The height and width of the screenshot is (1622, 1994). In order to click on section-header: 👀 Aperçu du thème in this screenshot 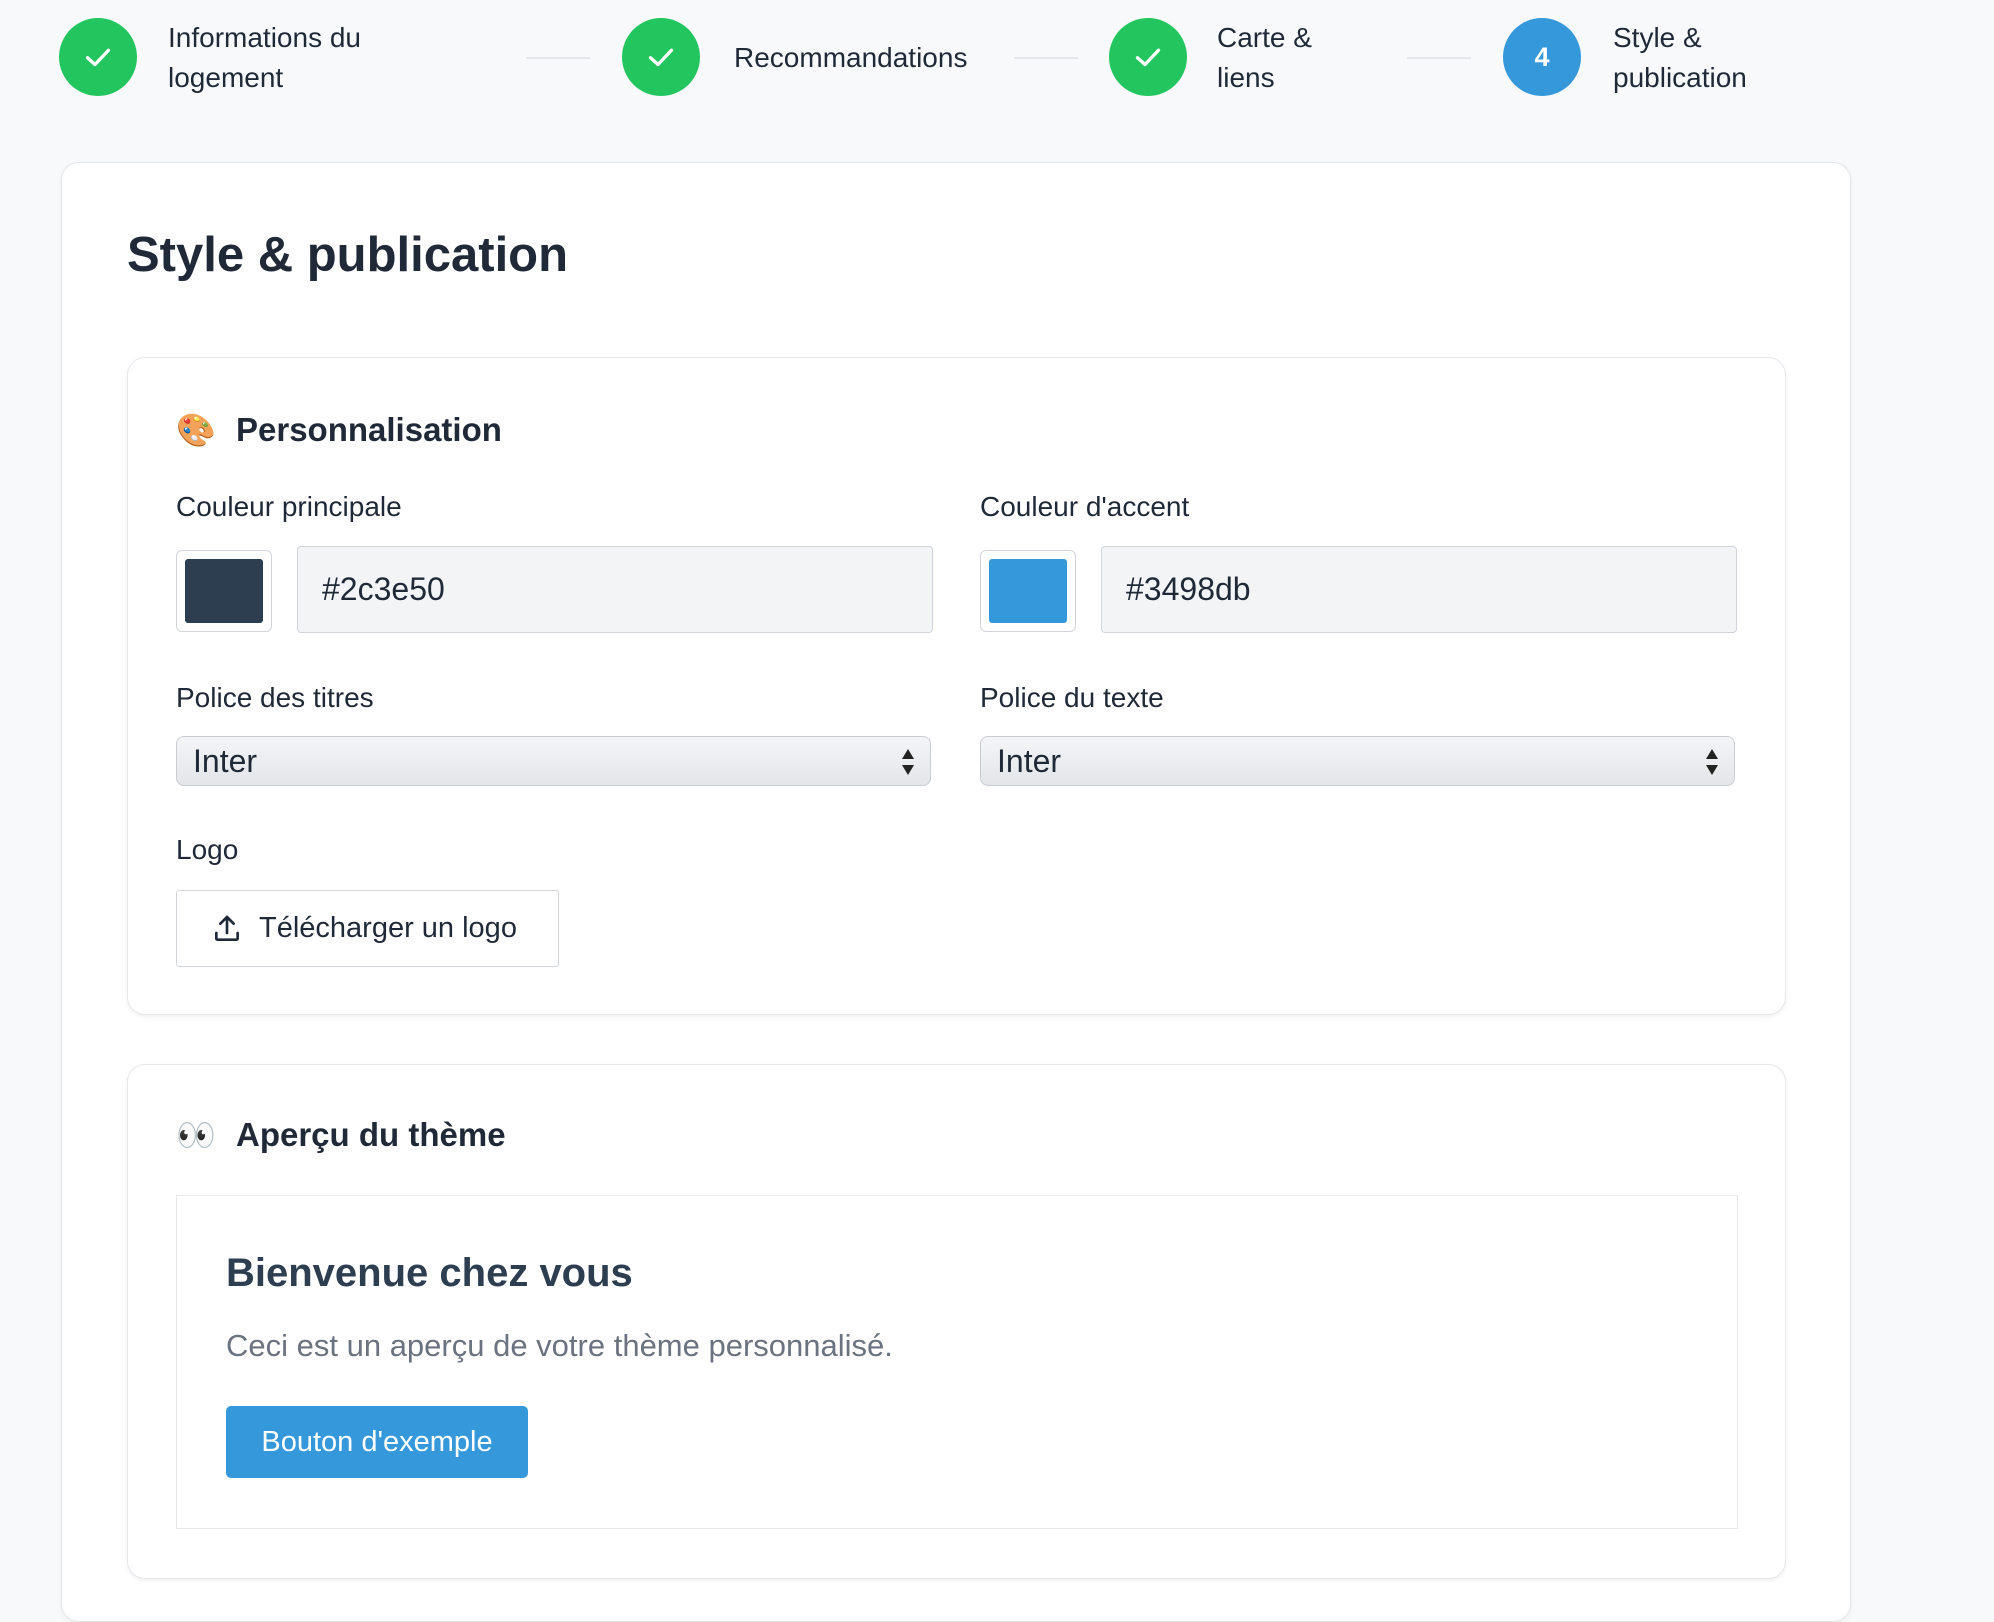, I will do `click(341, 1135)`.